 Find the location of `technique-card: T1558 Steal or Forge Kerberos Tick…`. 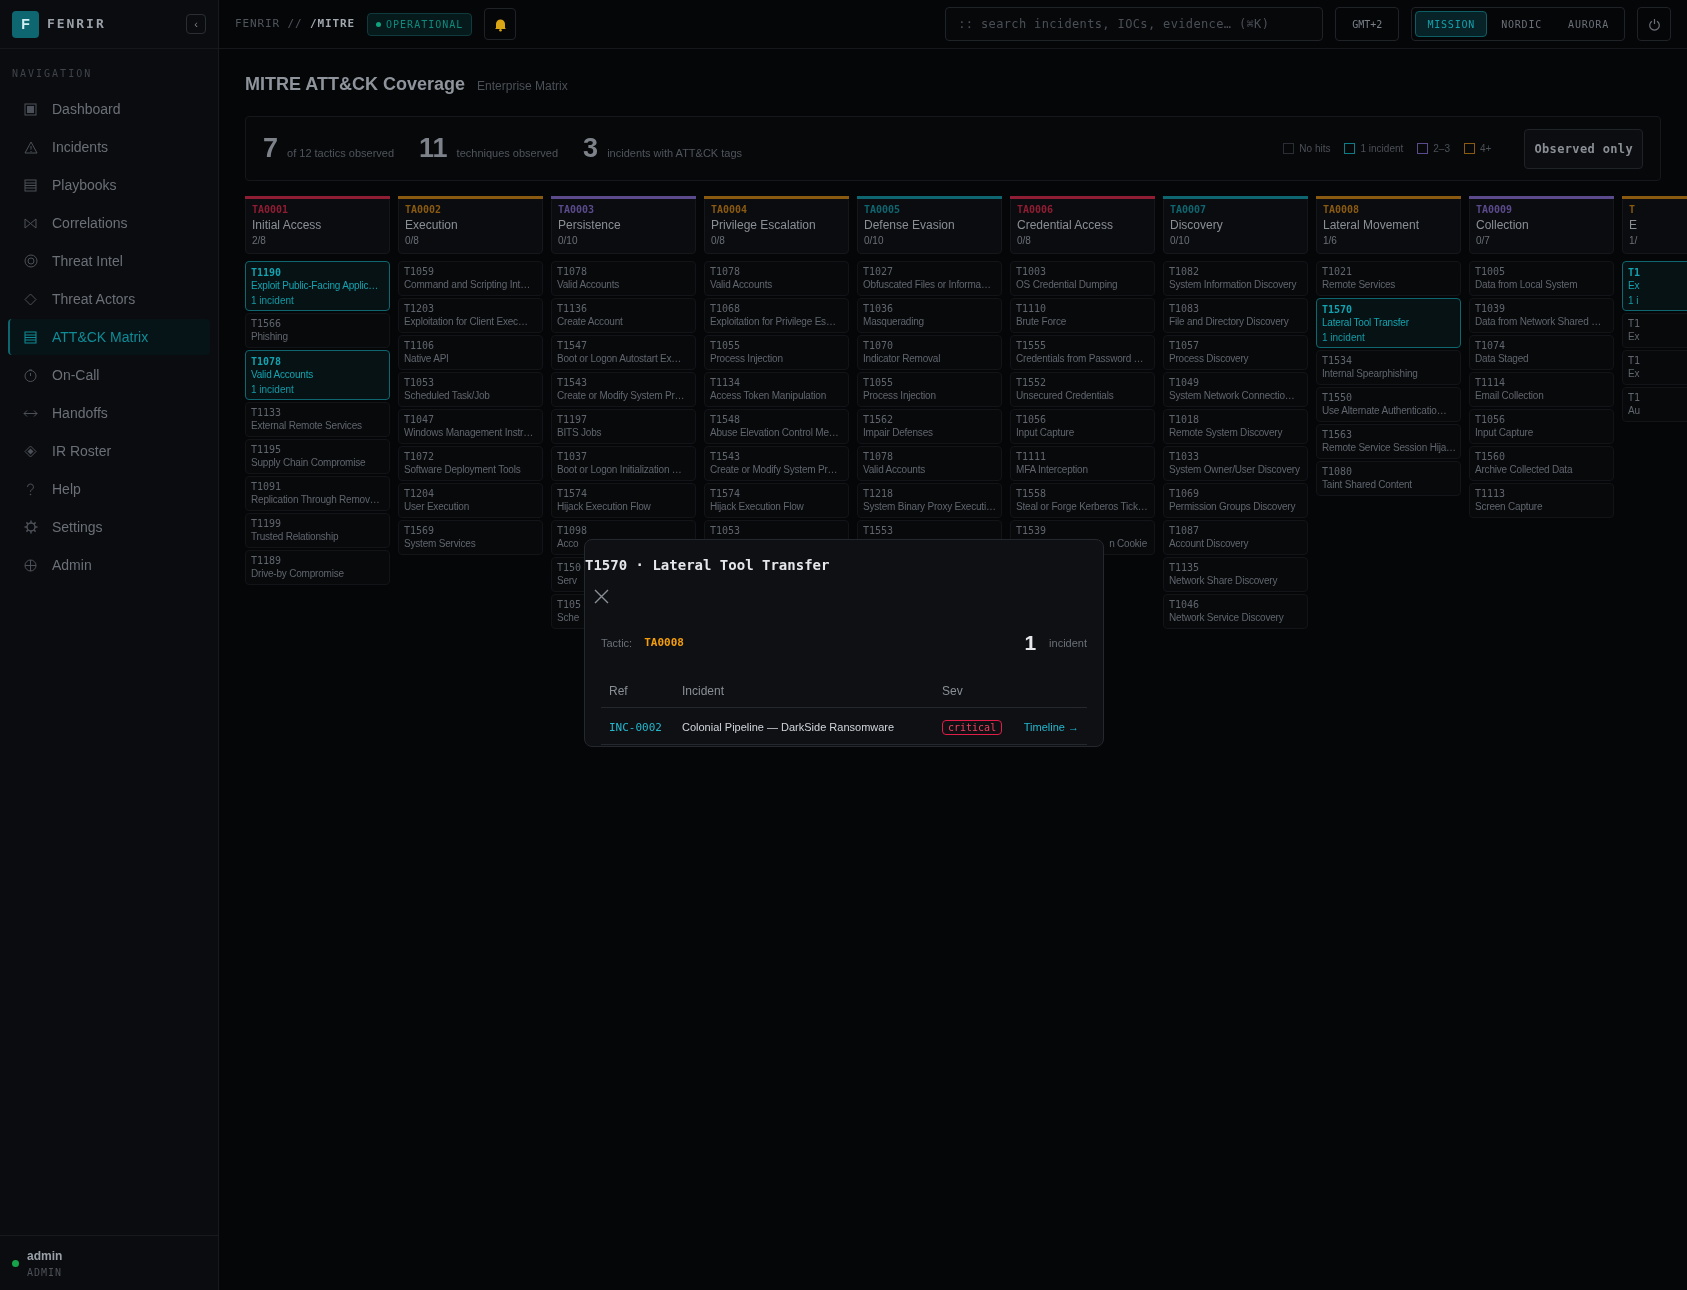

technique-card: T1558 Steal or Forge Kerberos Tick… is located at coordinates (1082, 500).